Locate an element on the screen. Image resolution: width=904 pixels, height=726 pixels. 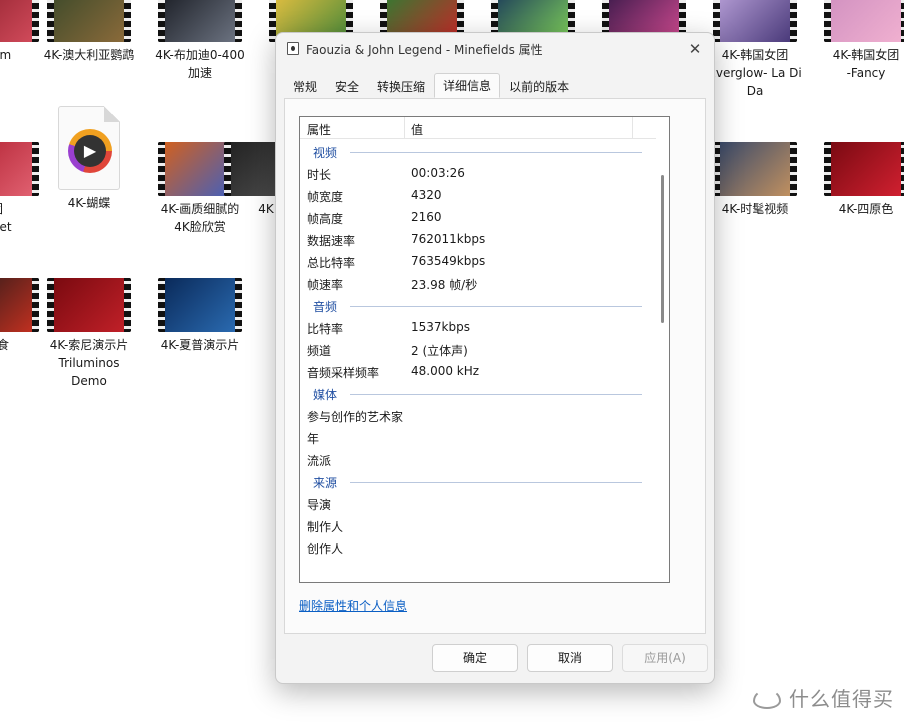
property-name: 数据速率 is located at coordinates (331, 241).